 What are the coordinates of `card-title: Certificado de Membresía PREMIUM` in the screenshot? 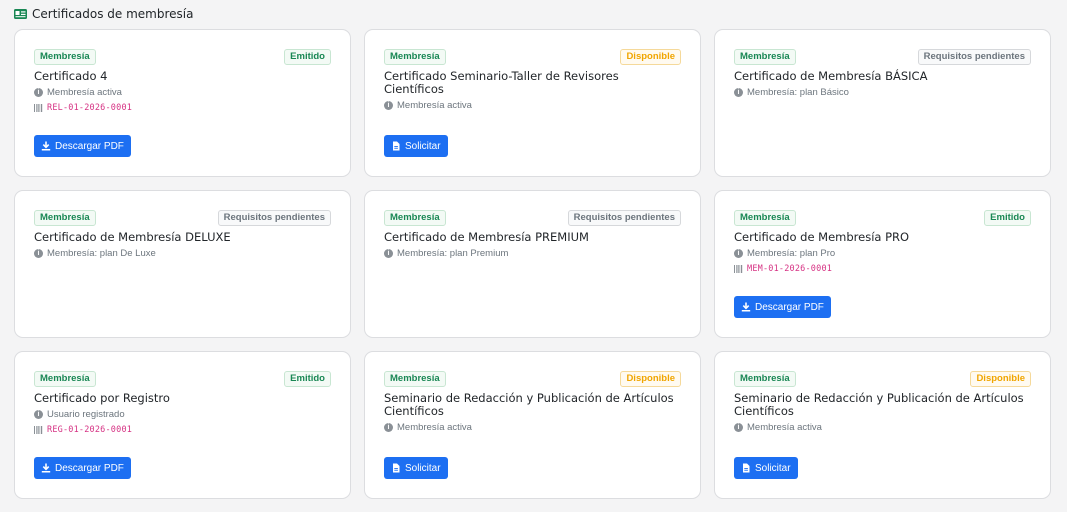 It's located at (486, 237).